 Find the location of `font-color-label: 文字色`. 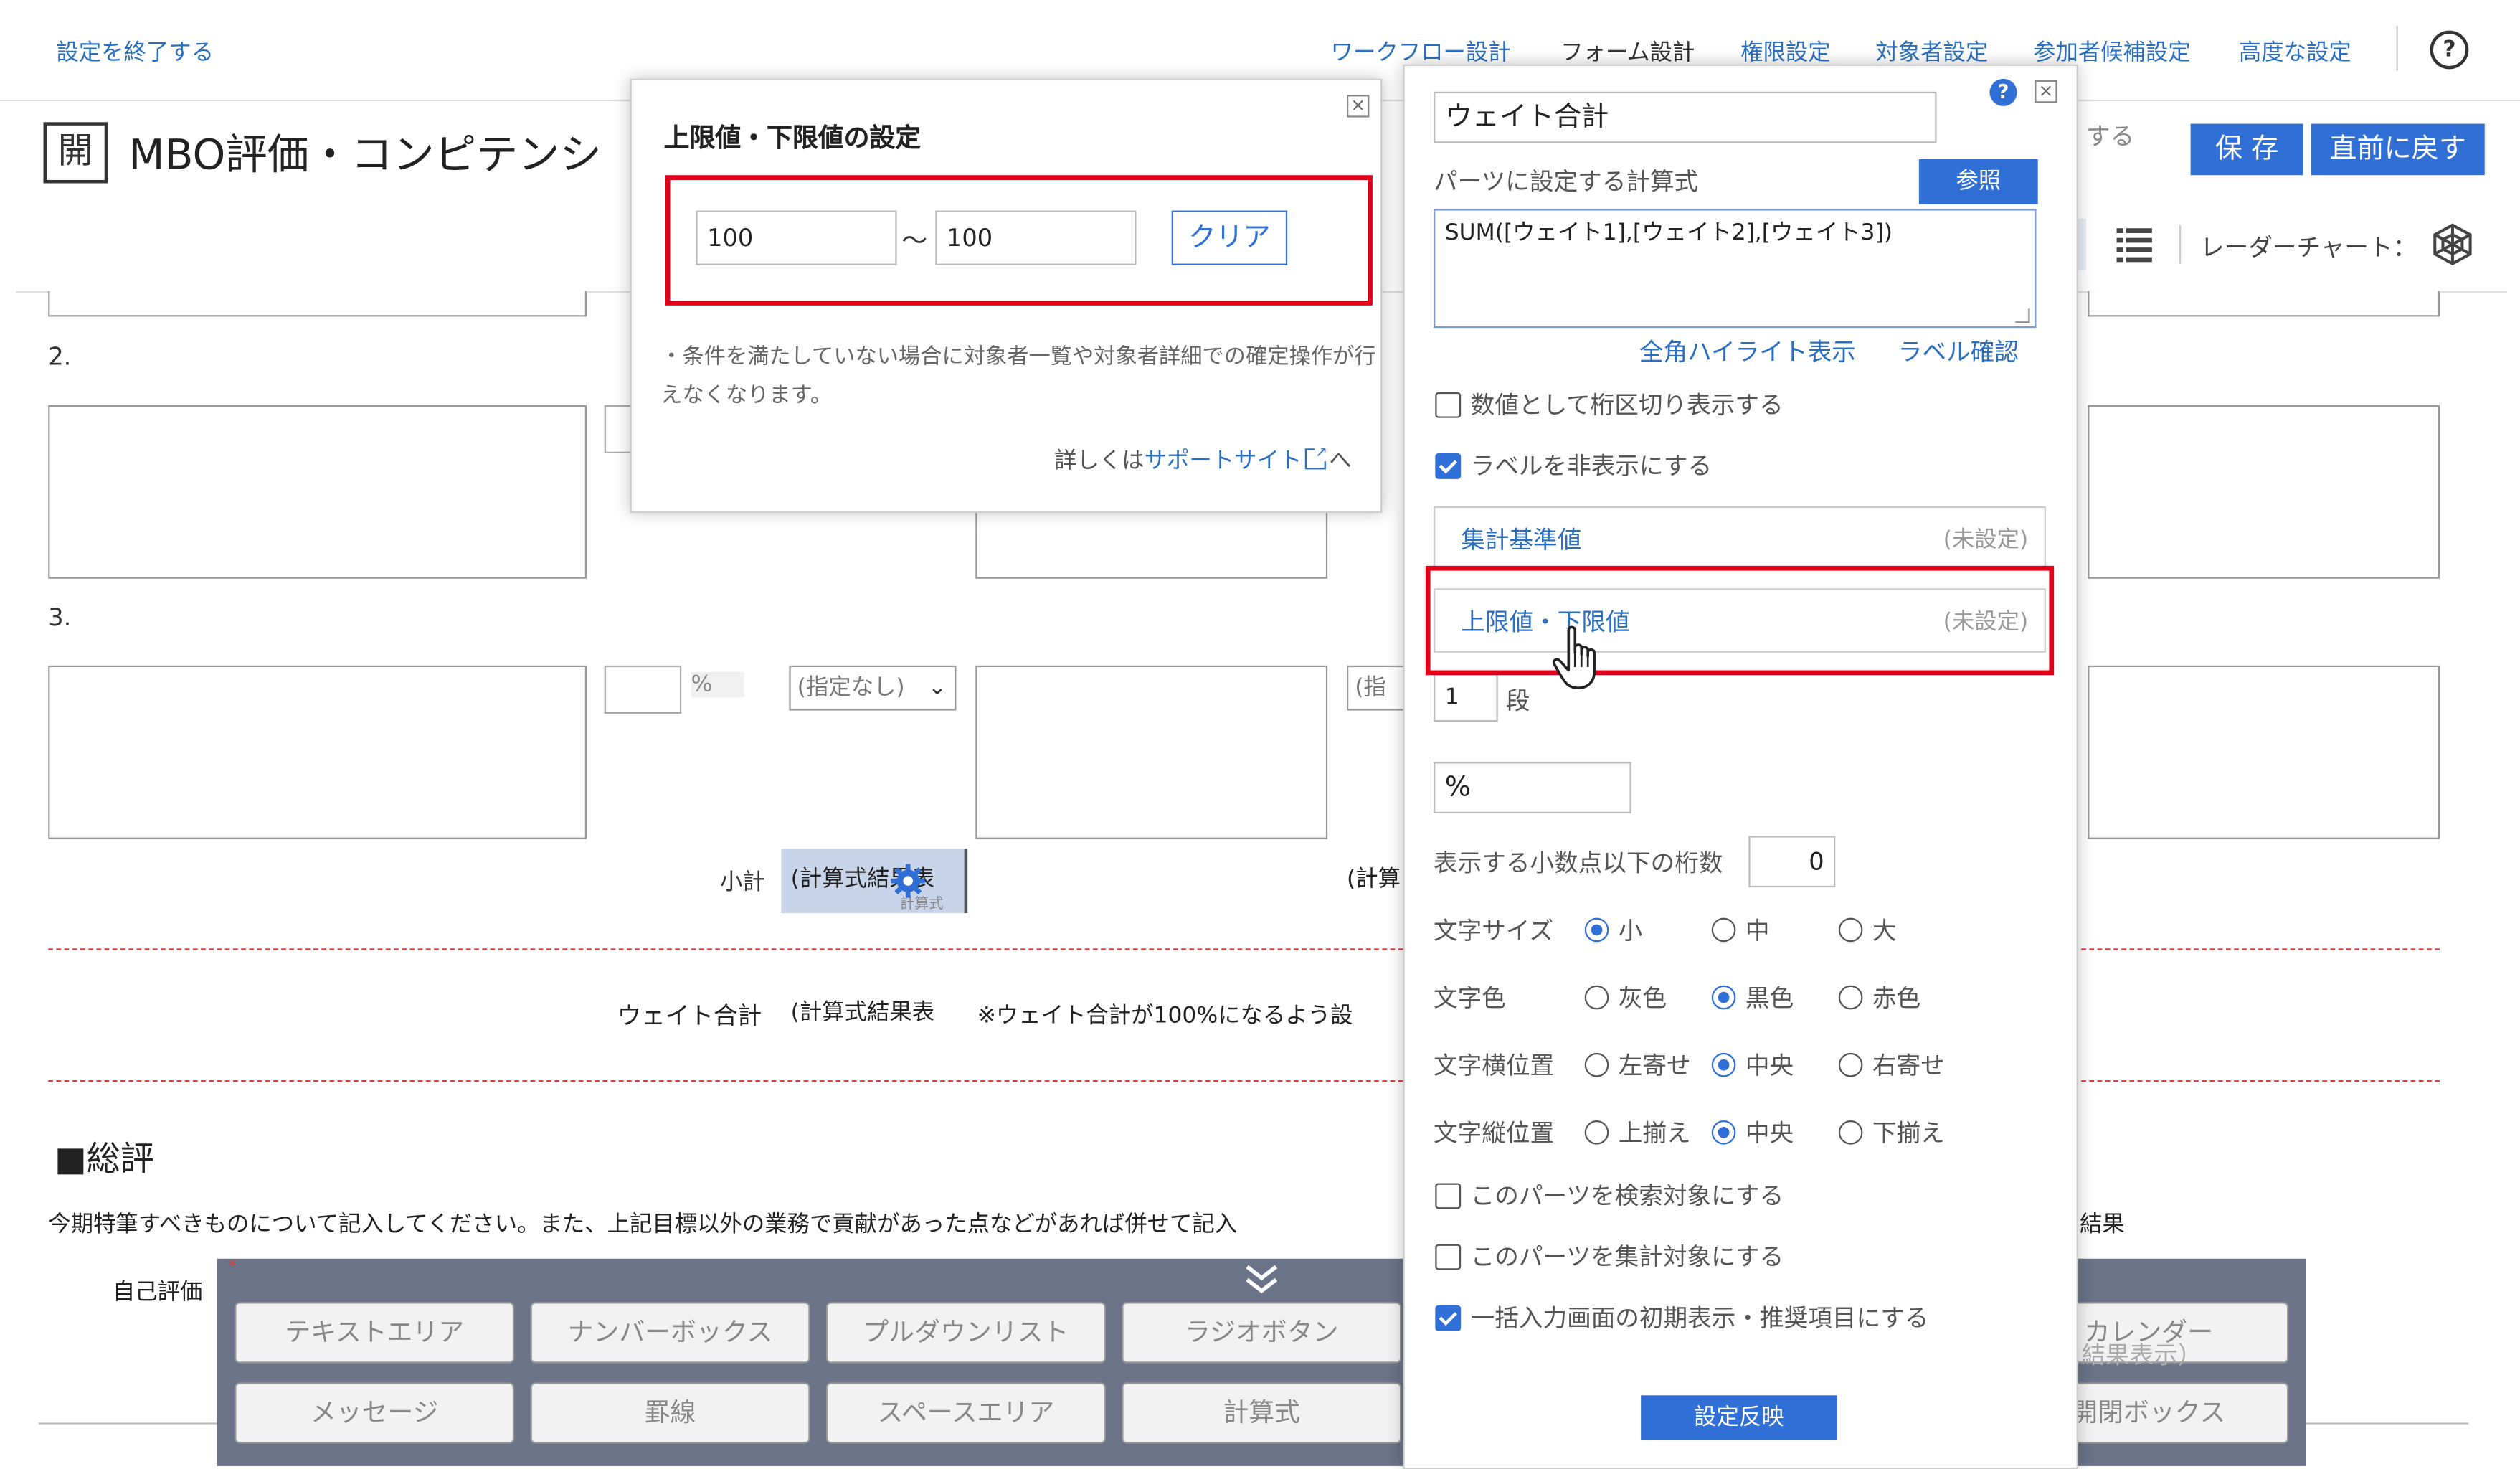

font-color-label: 文字色 is located at coordinates (1470, 998).